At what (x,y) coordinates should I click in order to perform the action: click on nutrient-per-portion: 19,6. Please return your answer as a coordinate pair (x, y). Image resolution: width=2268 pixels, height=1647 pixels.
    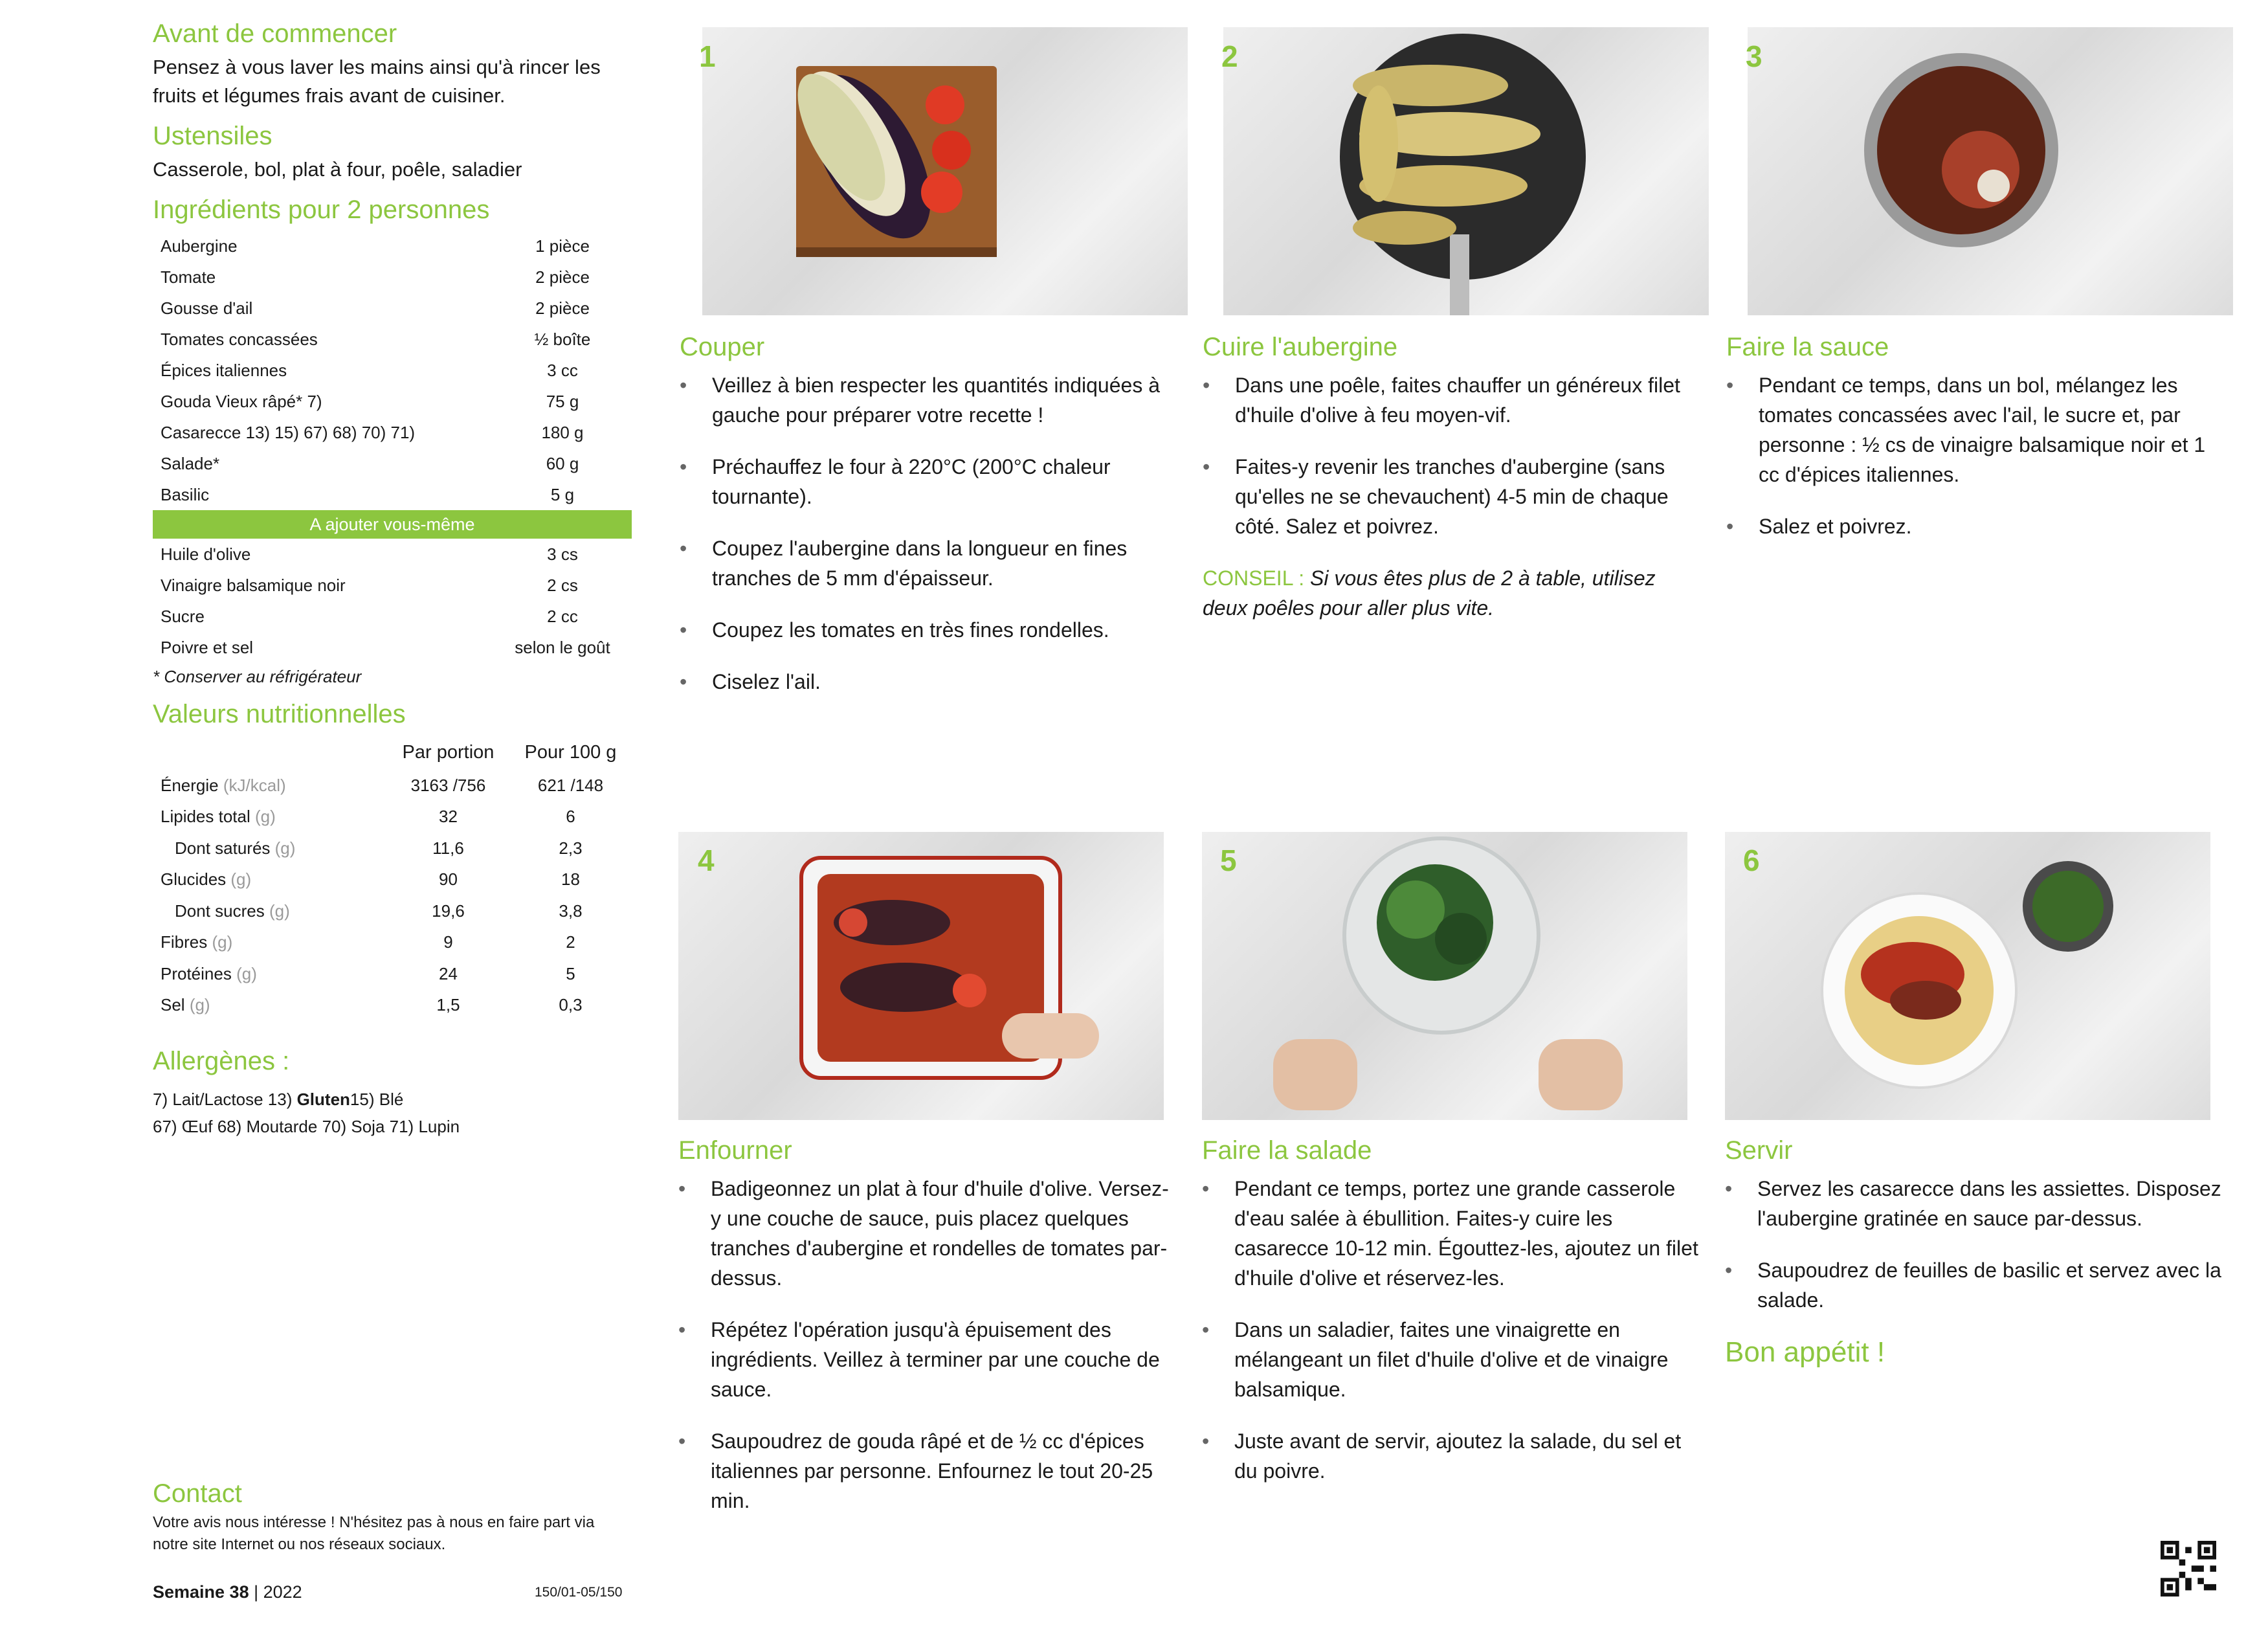
    Looking at the image, I should click on (449, 911).